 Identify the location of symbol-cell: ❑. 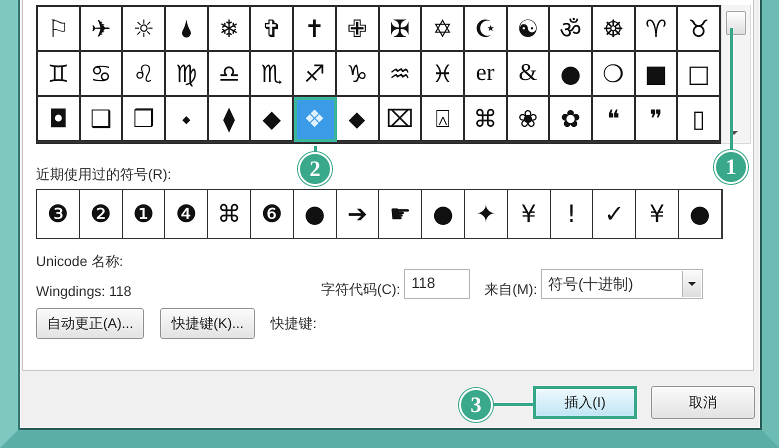
(102, 119).